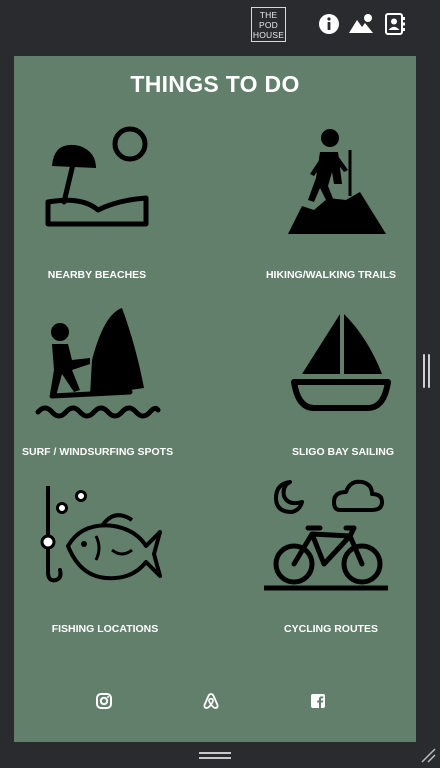  Describe the element at coordinates (220, 28) in the screenshot. I see `top-bar` at that location.